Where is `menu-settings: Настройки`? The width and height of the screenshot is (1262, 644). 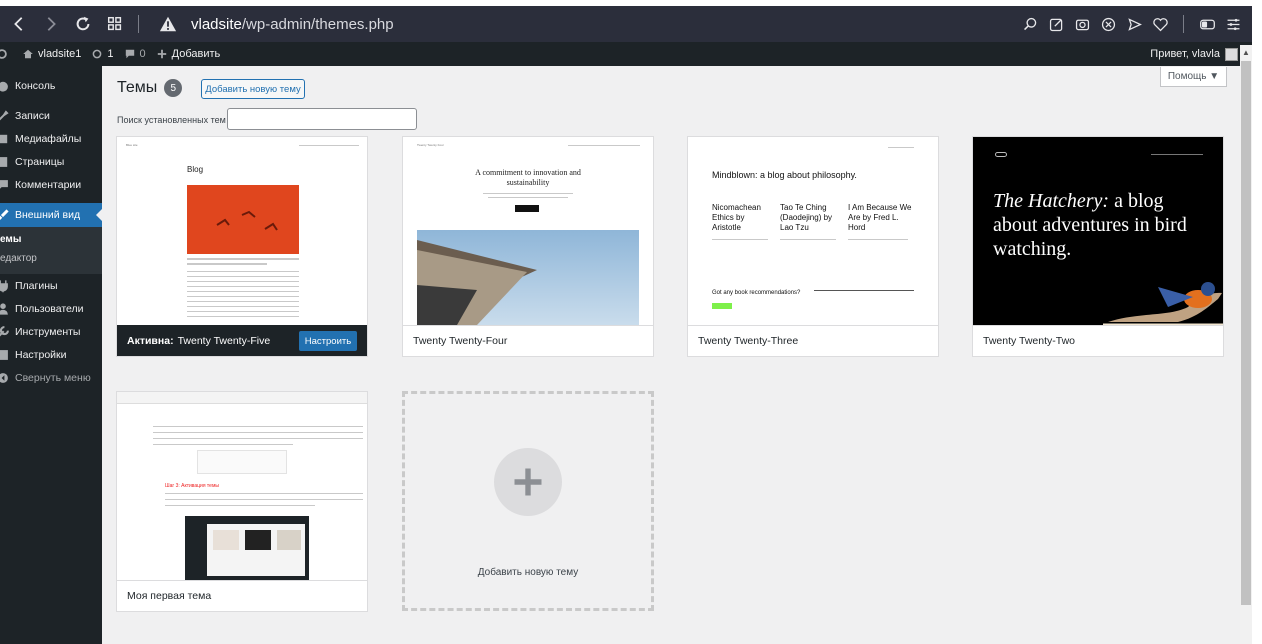 menu-settings: Настройки is located at coordinates (51, 354).